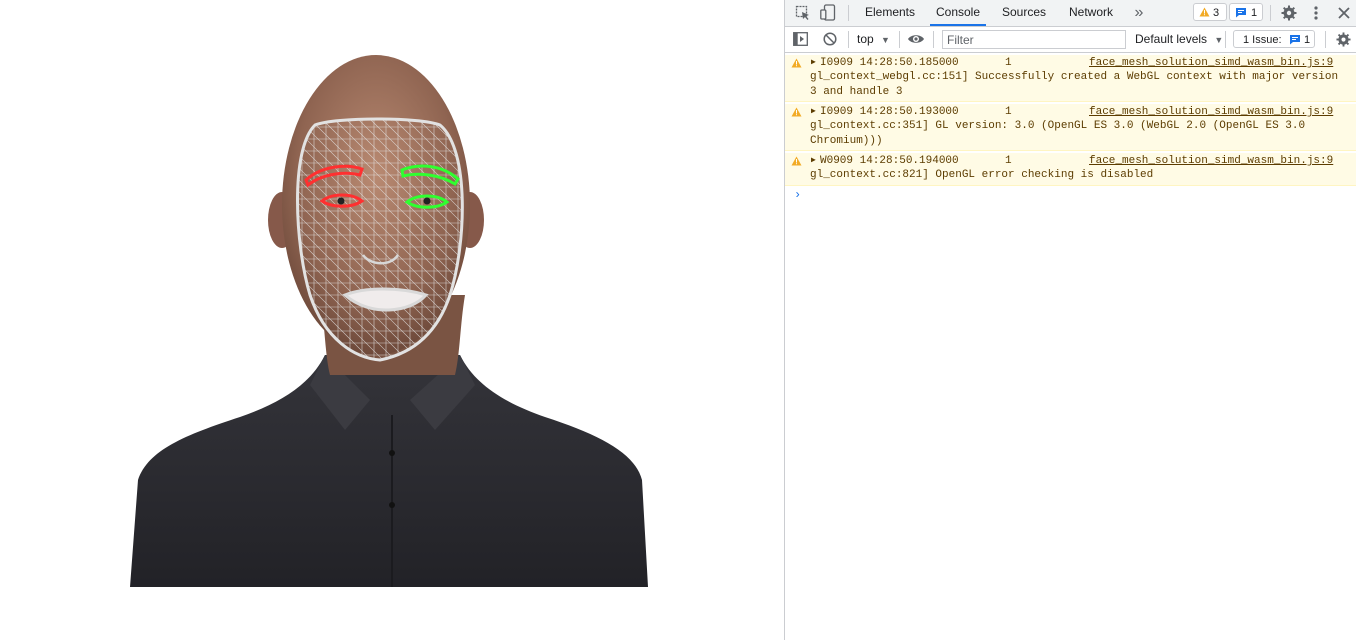 This screenshot has height=640, width=1356. I want to click on more-tabs-icon: », so click(1139, 13).